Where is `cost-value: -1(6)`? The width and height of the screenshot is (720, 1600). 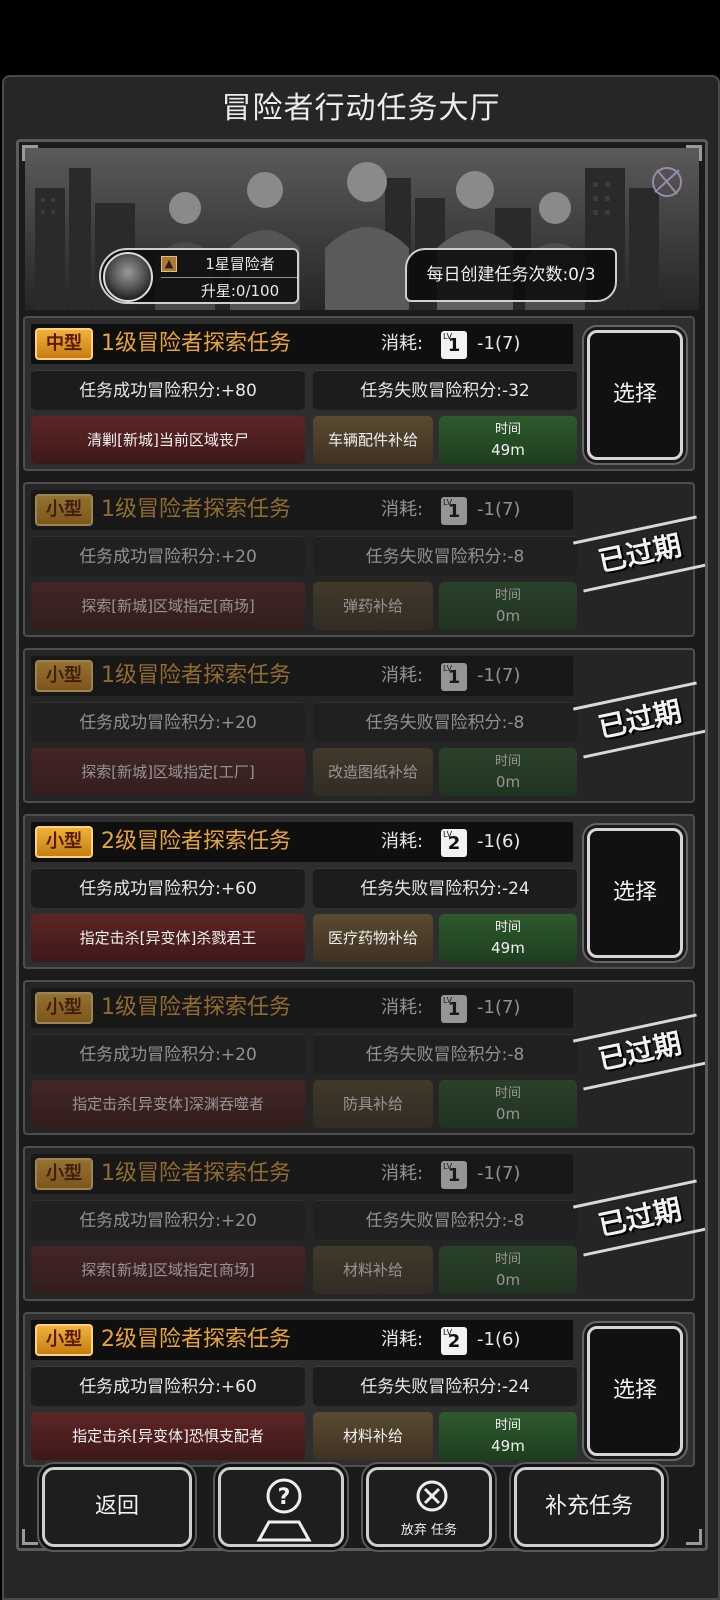 cost-value: -1(6) is located at coordinates (499, 1339).